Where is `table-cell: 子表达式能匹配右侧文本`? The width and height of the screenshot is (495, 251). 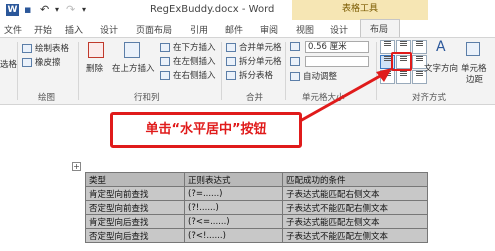 table-cell: 子表达式能匹配右侧文本 is located at coordinates (355, 193).